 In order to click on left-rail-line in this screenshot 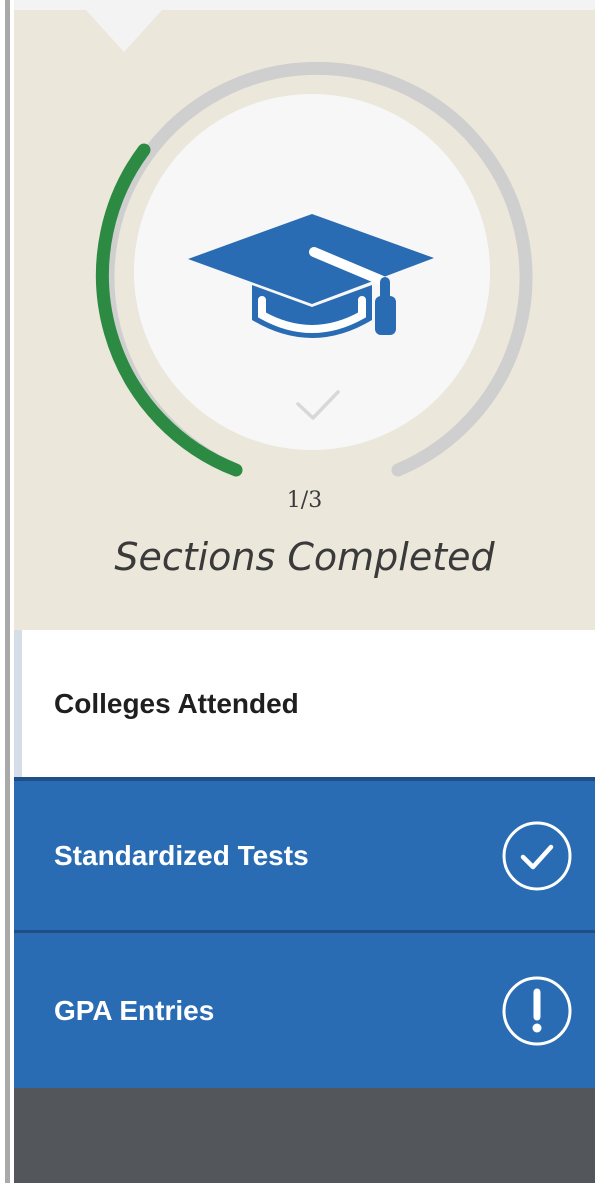, I will do `click(7, 591)`.